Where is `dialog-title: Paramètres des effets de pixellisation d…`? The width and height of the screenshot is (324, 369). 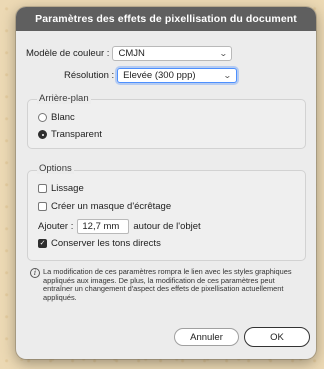
dialog-title: Paramètres des effets de pixellisation d… is located at coordinates (166, 19).